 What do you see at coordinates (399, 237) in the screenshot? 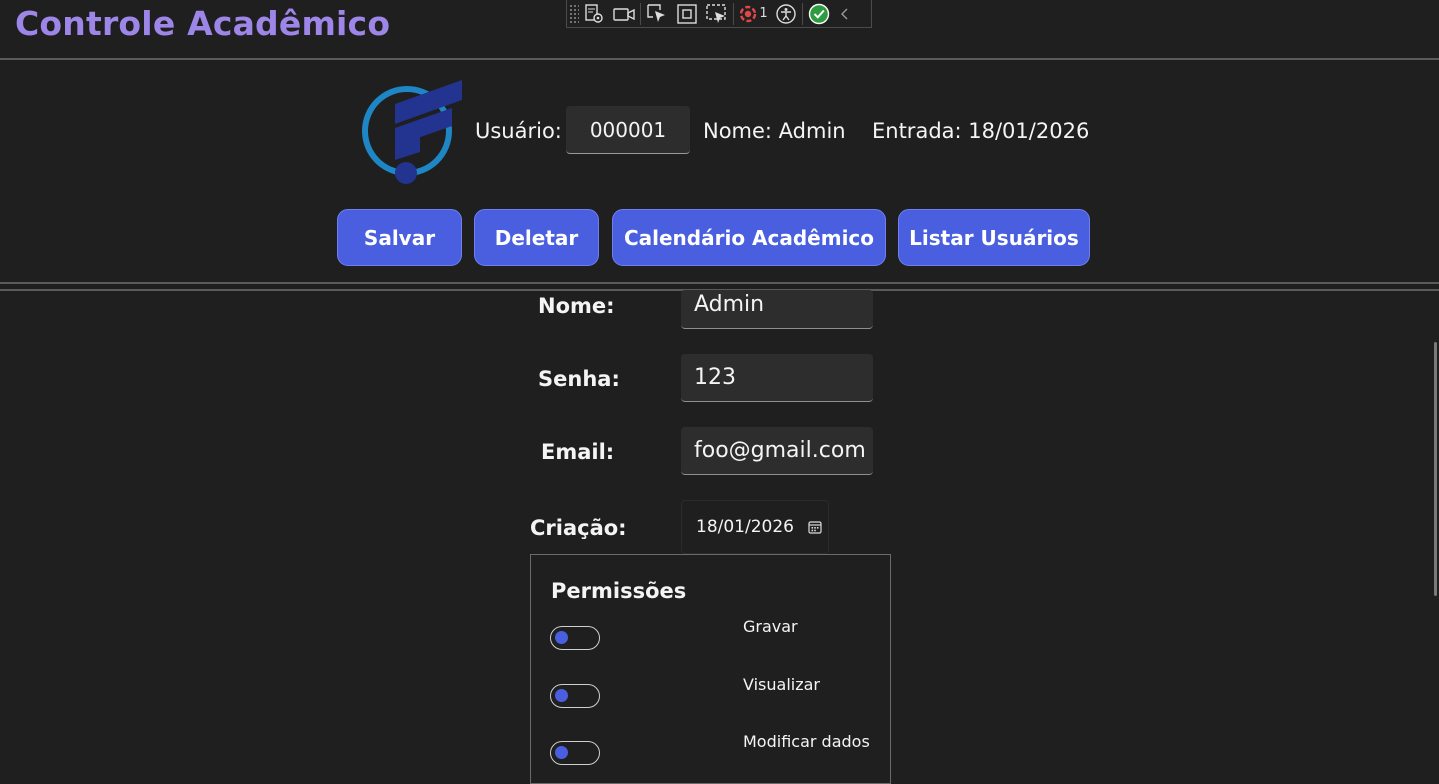
I see `save-button: Salvar` at bounding box center [399, 237].